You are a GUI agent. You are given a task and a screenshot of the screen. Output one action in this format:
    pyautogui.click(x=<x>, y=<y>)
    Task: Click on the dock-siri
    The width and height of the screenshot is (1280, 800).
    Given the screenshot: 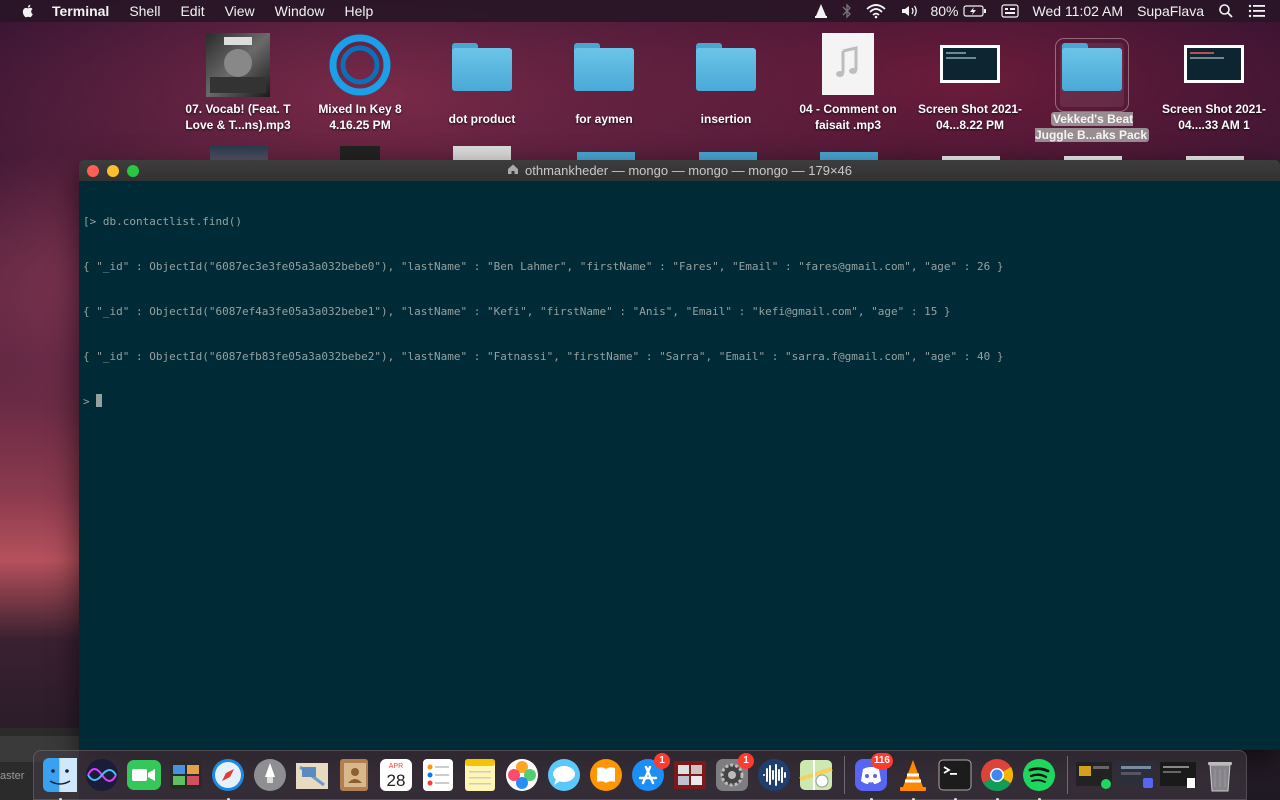 What is the action you would take?
    pyautogui.click(x=102, y=775)
    